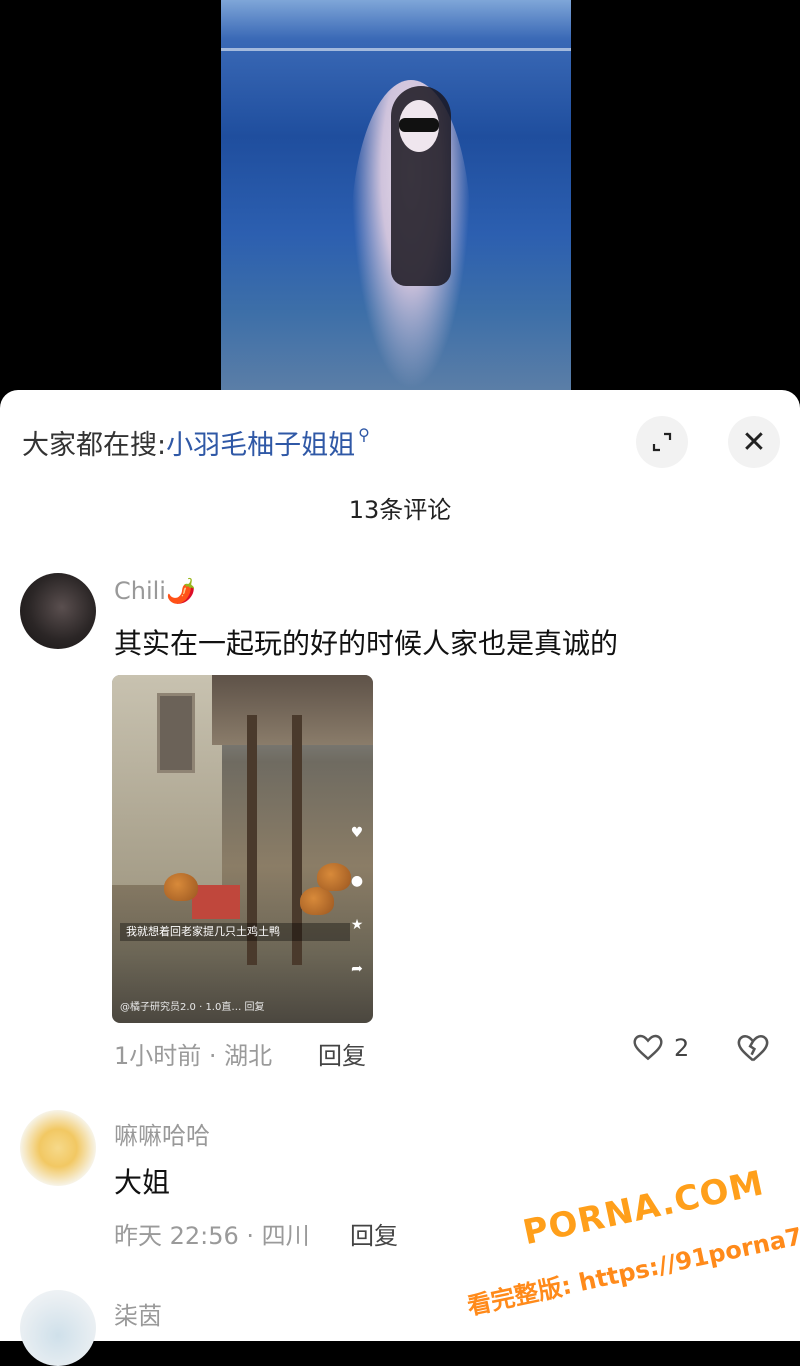 The width and height of the screenshot is (800, 1366). I want to click on like-button: 2, so click(660, 1048).